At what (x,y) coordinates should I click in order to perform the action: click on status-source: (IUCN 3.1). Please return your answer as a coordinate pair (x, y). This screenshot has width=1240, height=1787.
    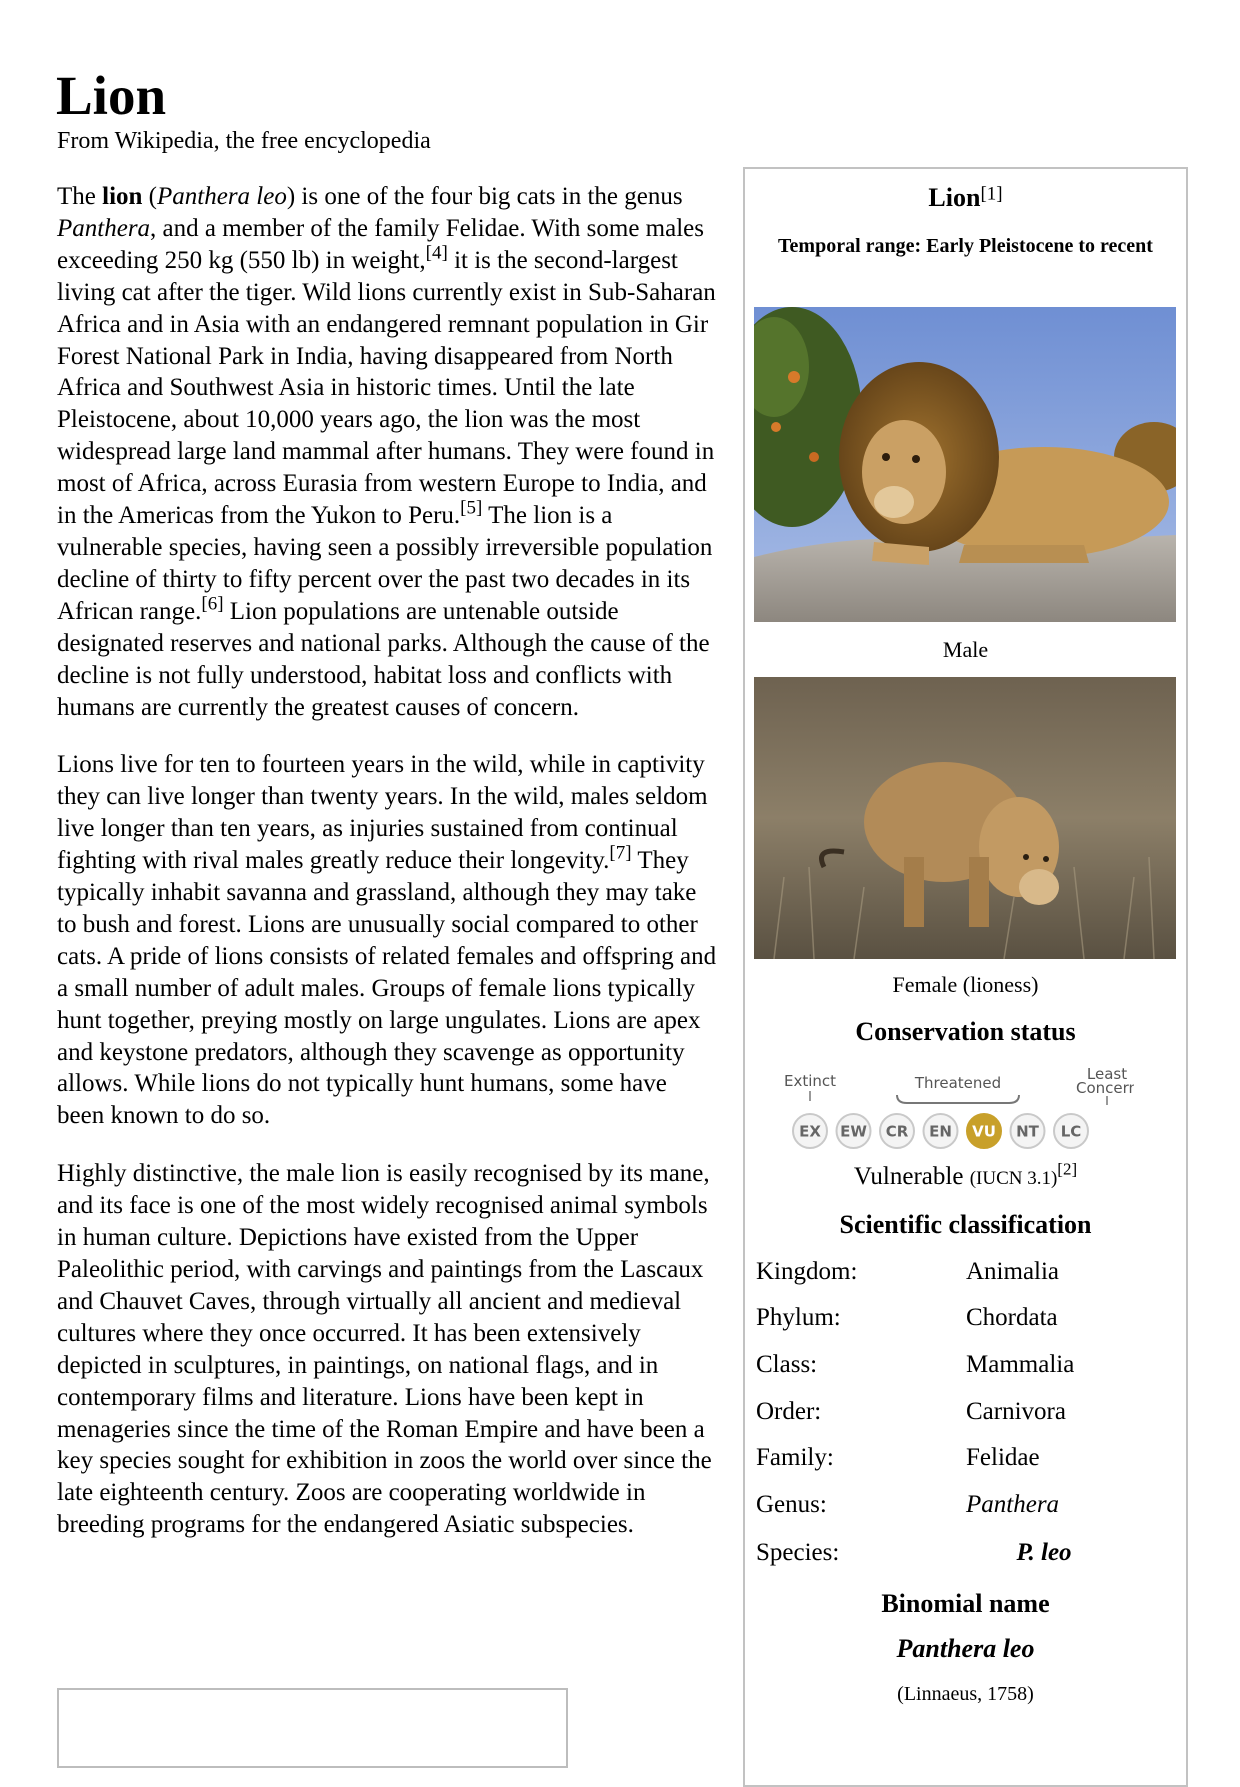
    Looking at the image, I should click on (1013, 1178).